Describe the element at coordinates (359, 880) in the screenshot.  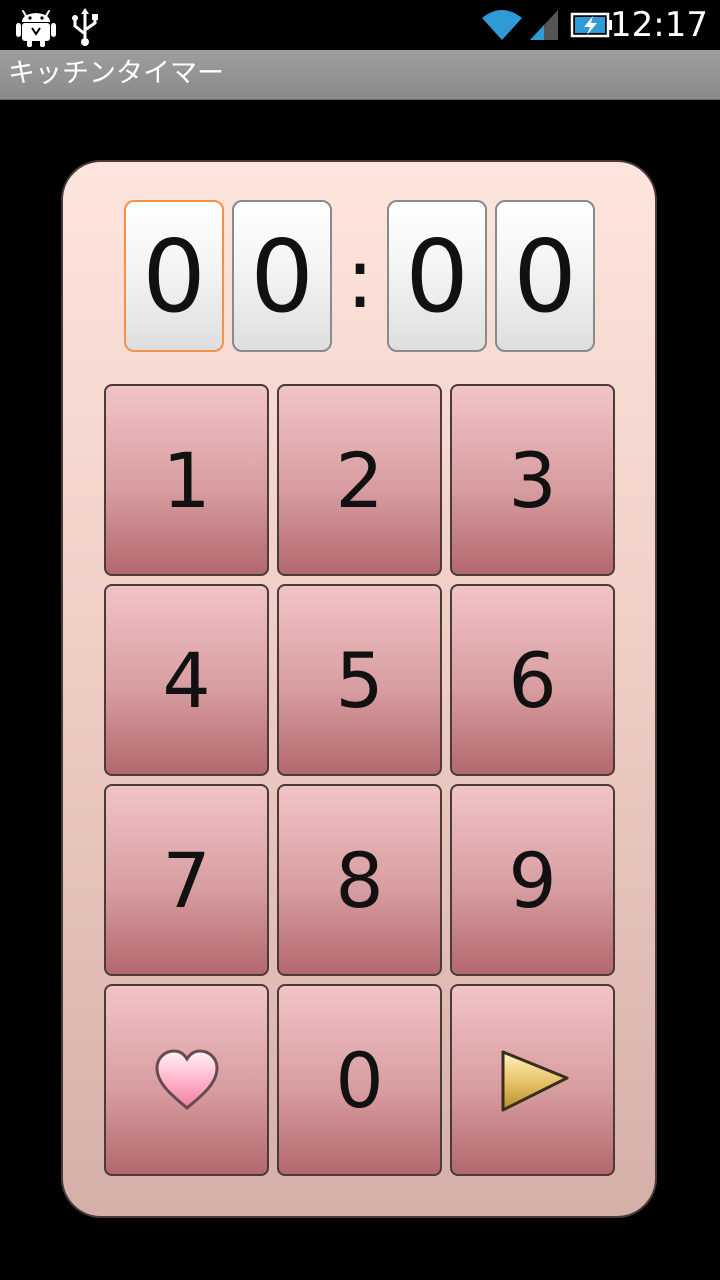
I see `key-8: 8` at that location.